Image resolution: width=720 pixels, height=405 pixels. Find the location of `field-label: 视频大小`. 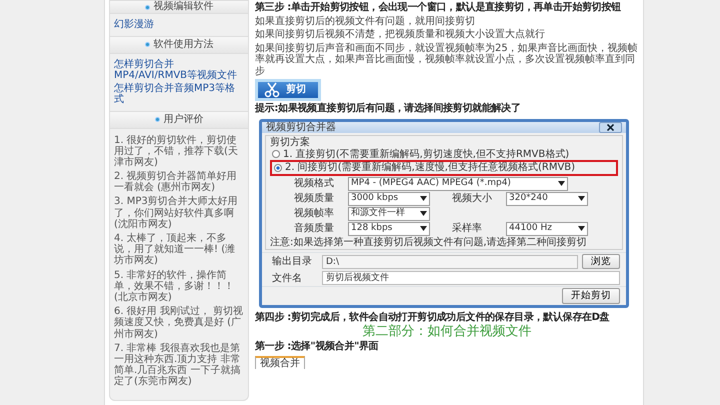

field-label: 视频大小 is located at coordinates (472, 198).